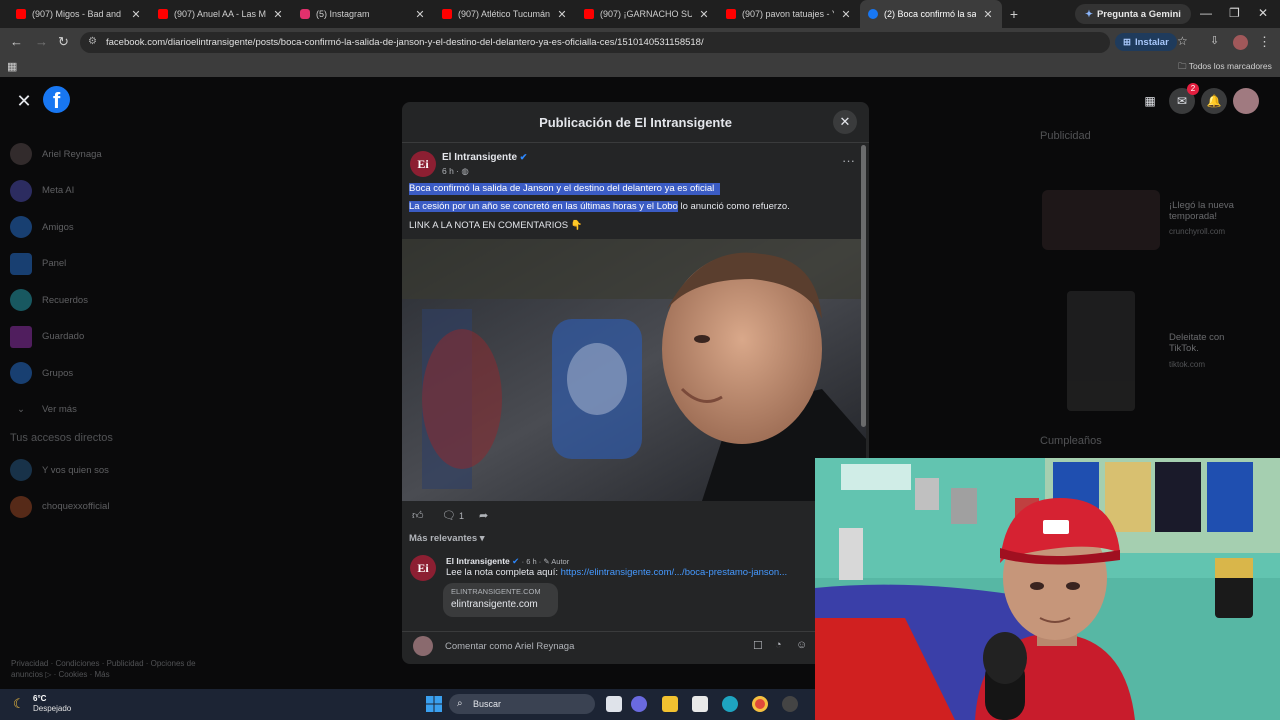 Image resolution: width=1280 pixels, height=720 pixels. Describe the element at coordinates (434, 704) in the screenshot. I see `windows-start-icon` at that location.